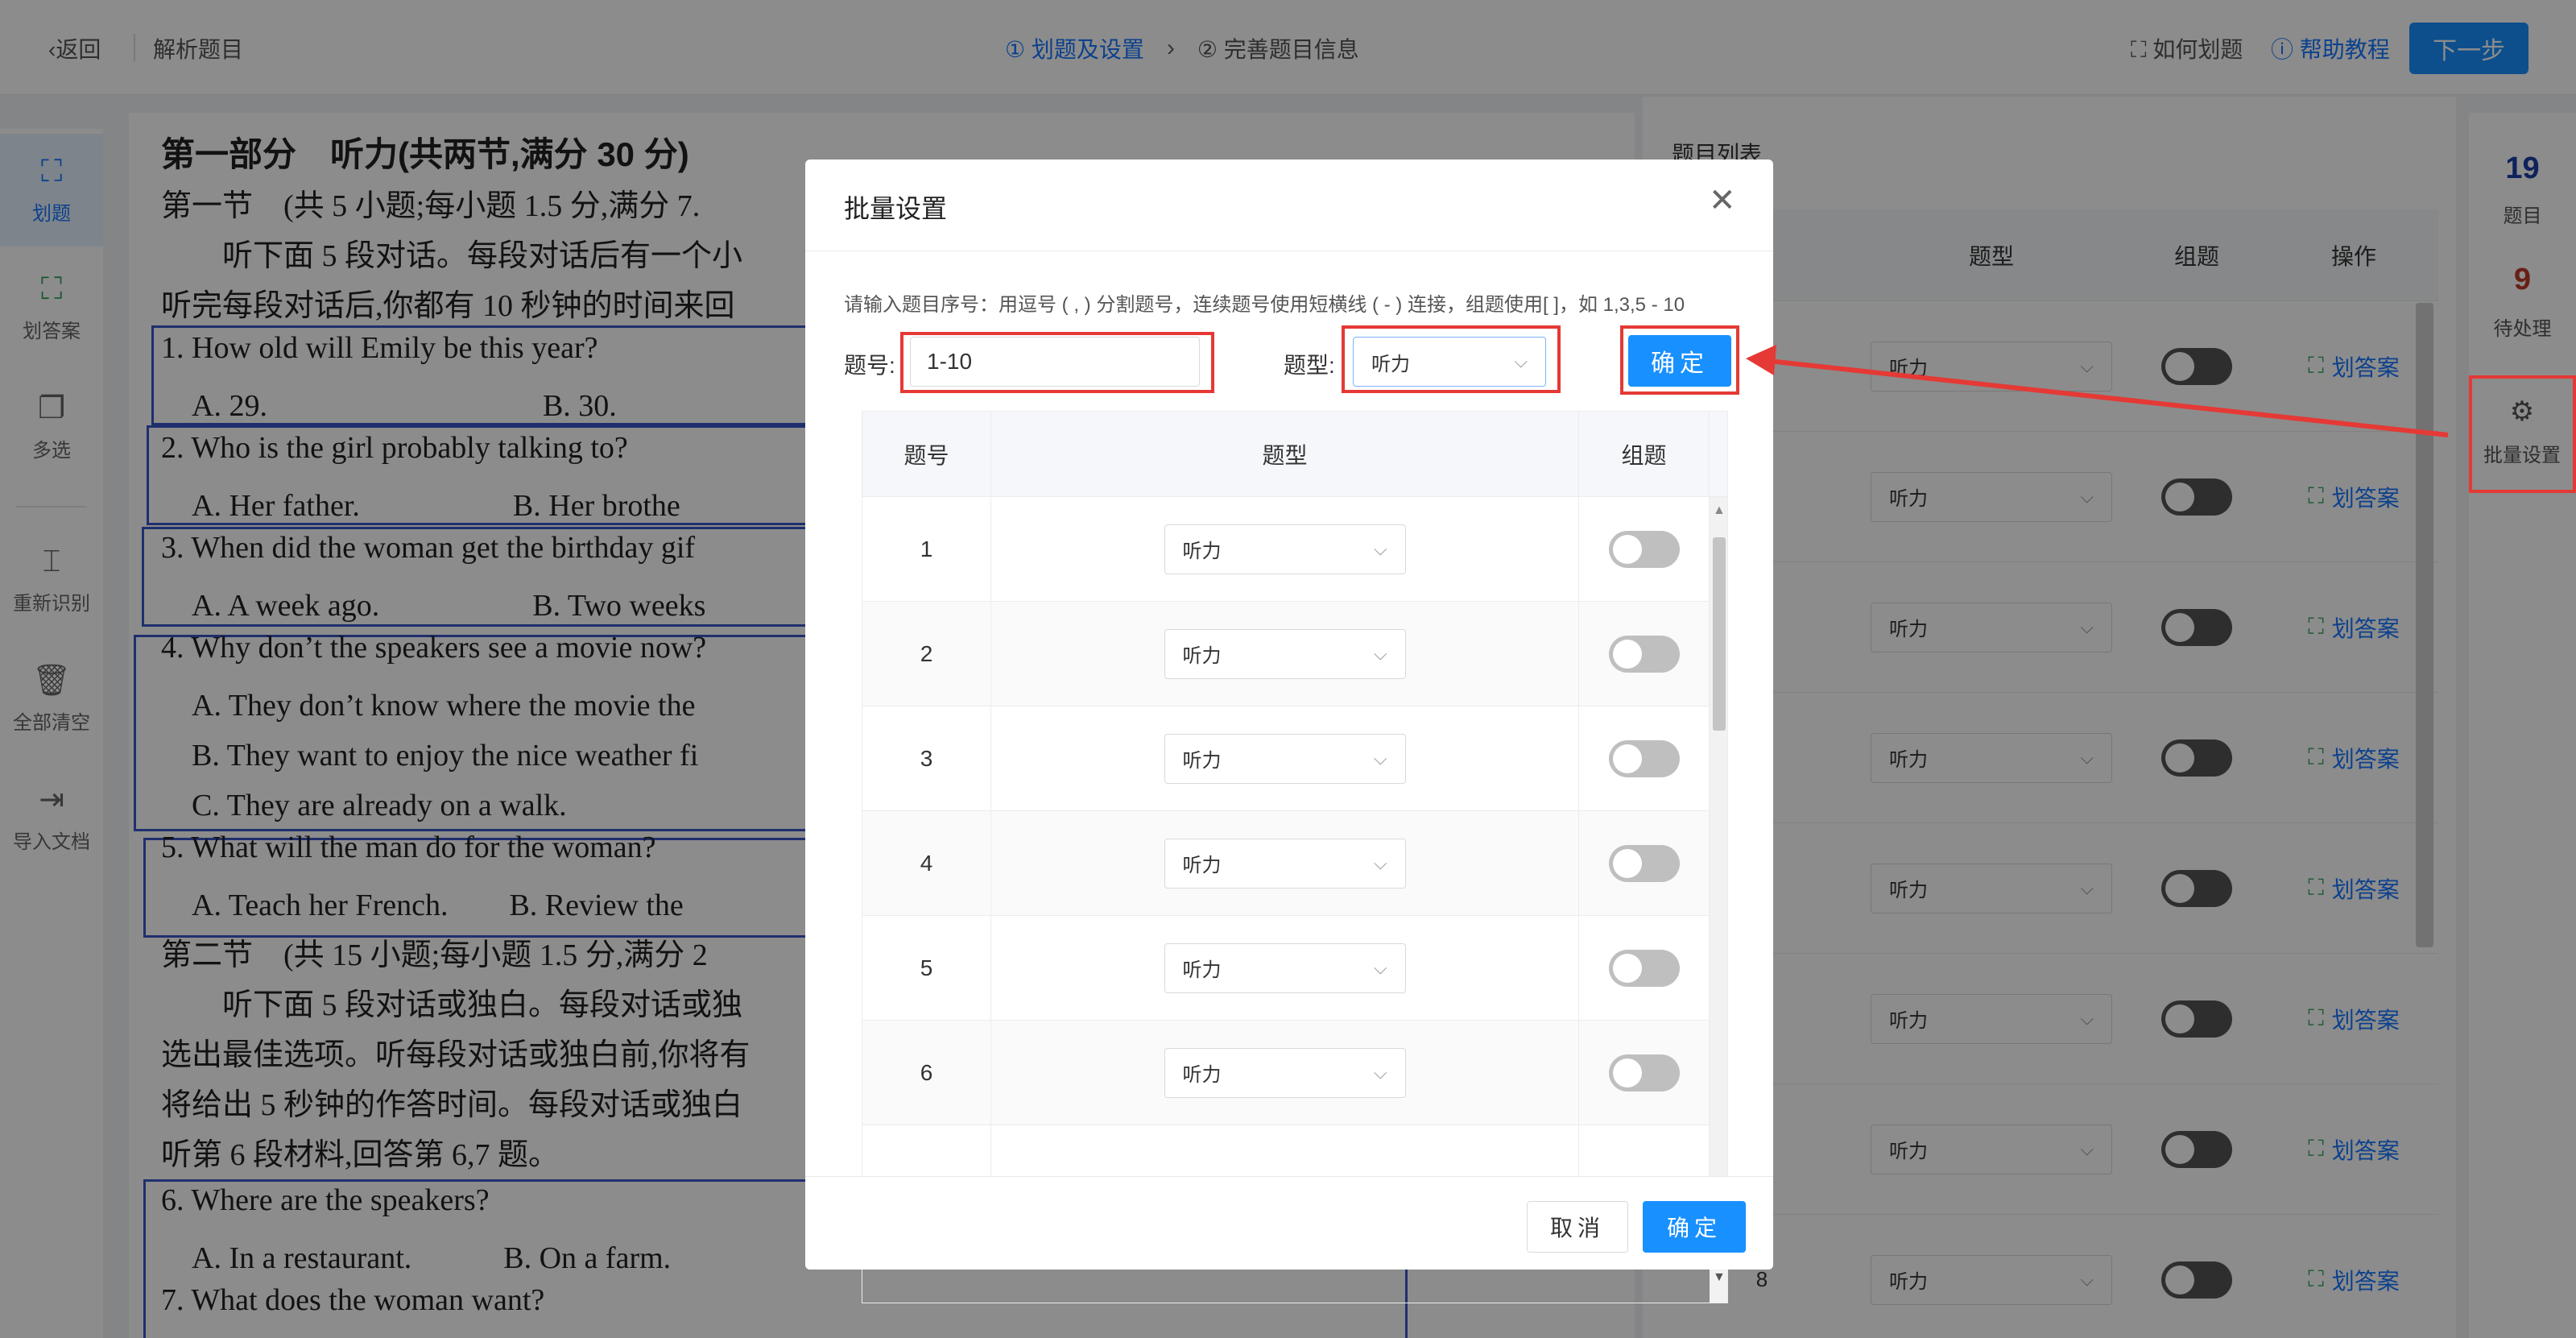  Describe the element at coordinates (1309, 365) in the screenshot. I see `question-type-label: 题型:` at that location.